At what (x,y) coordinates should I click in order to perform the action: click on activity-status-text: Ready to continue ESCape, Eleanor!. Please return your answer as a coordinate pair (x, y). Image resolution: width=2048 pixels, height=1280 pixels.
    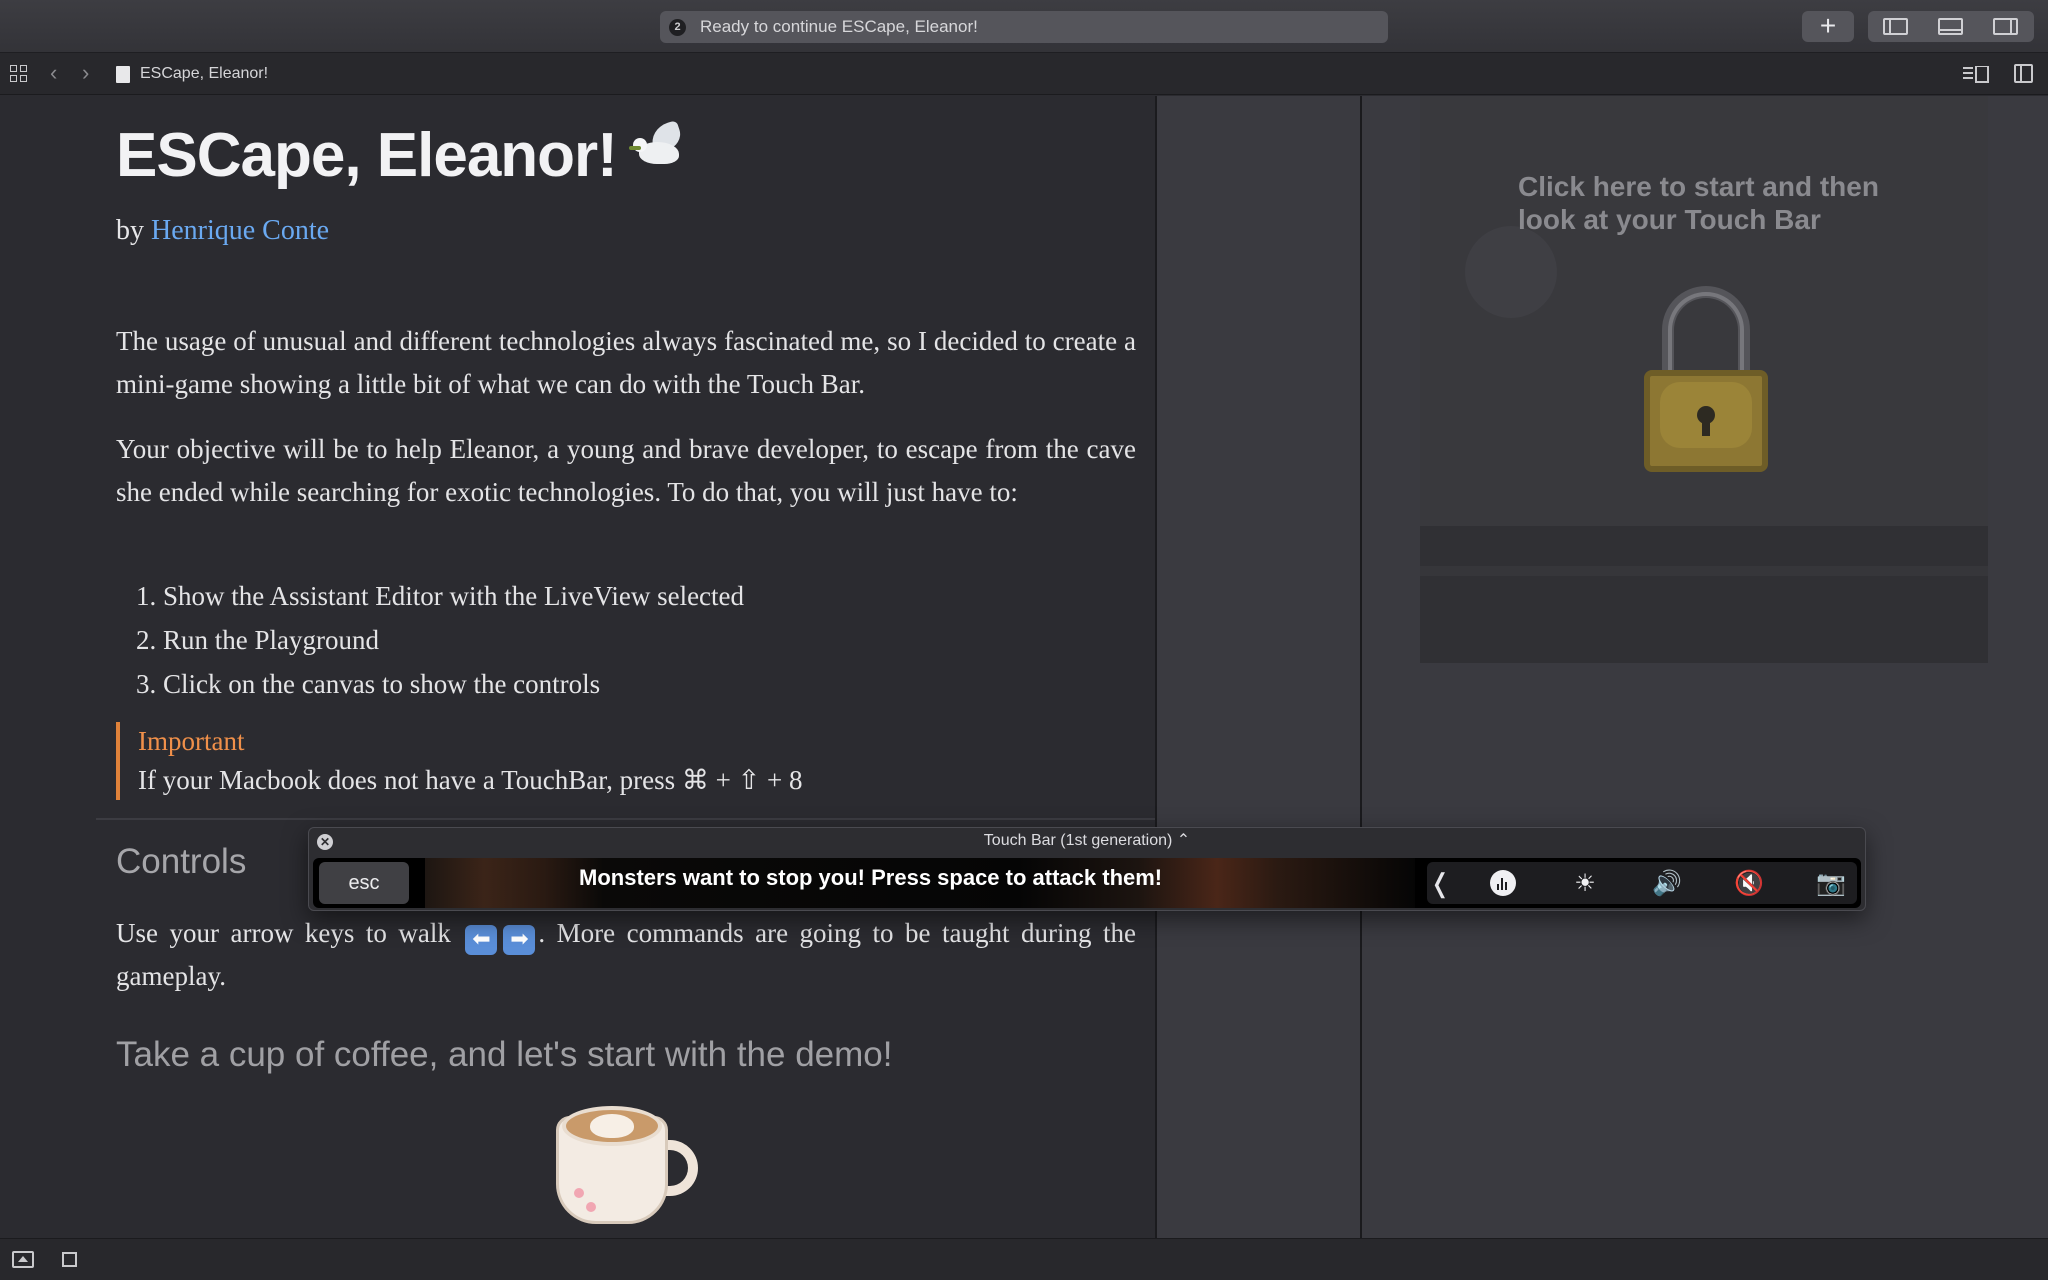
    Looking at the image, I should click on (839, 26).